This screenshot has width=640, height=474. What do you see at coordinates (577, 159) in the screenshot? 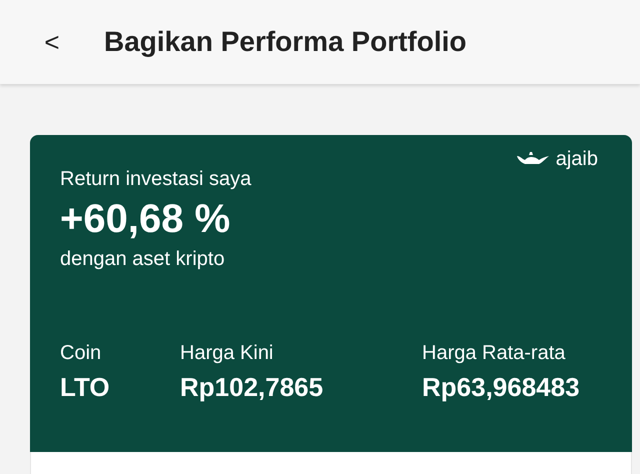
I see `brand-name: ajaib` at bounding box center [577, 159].